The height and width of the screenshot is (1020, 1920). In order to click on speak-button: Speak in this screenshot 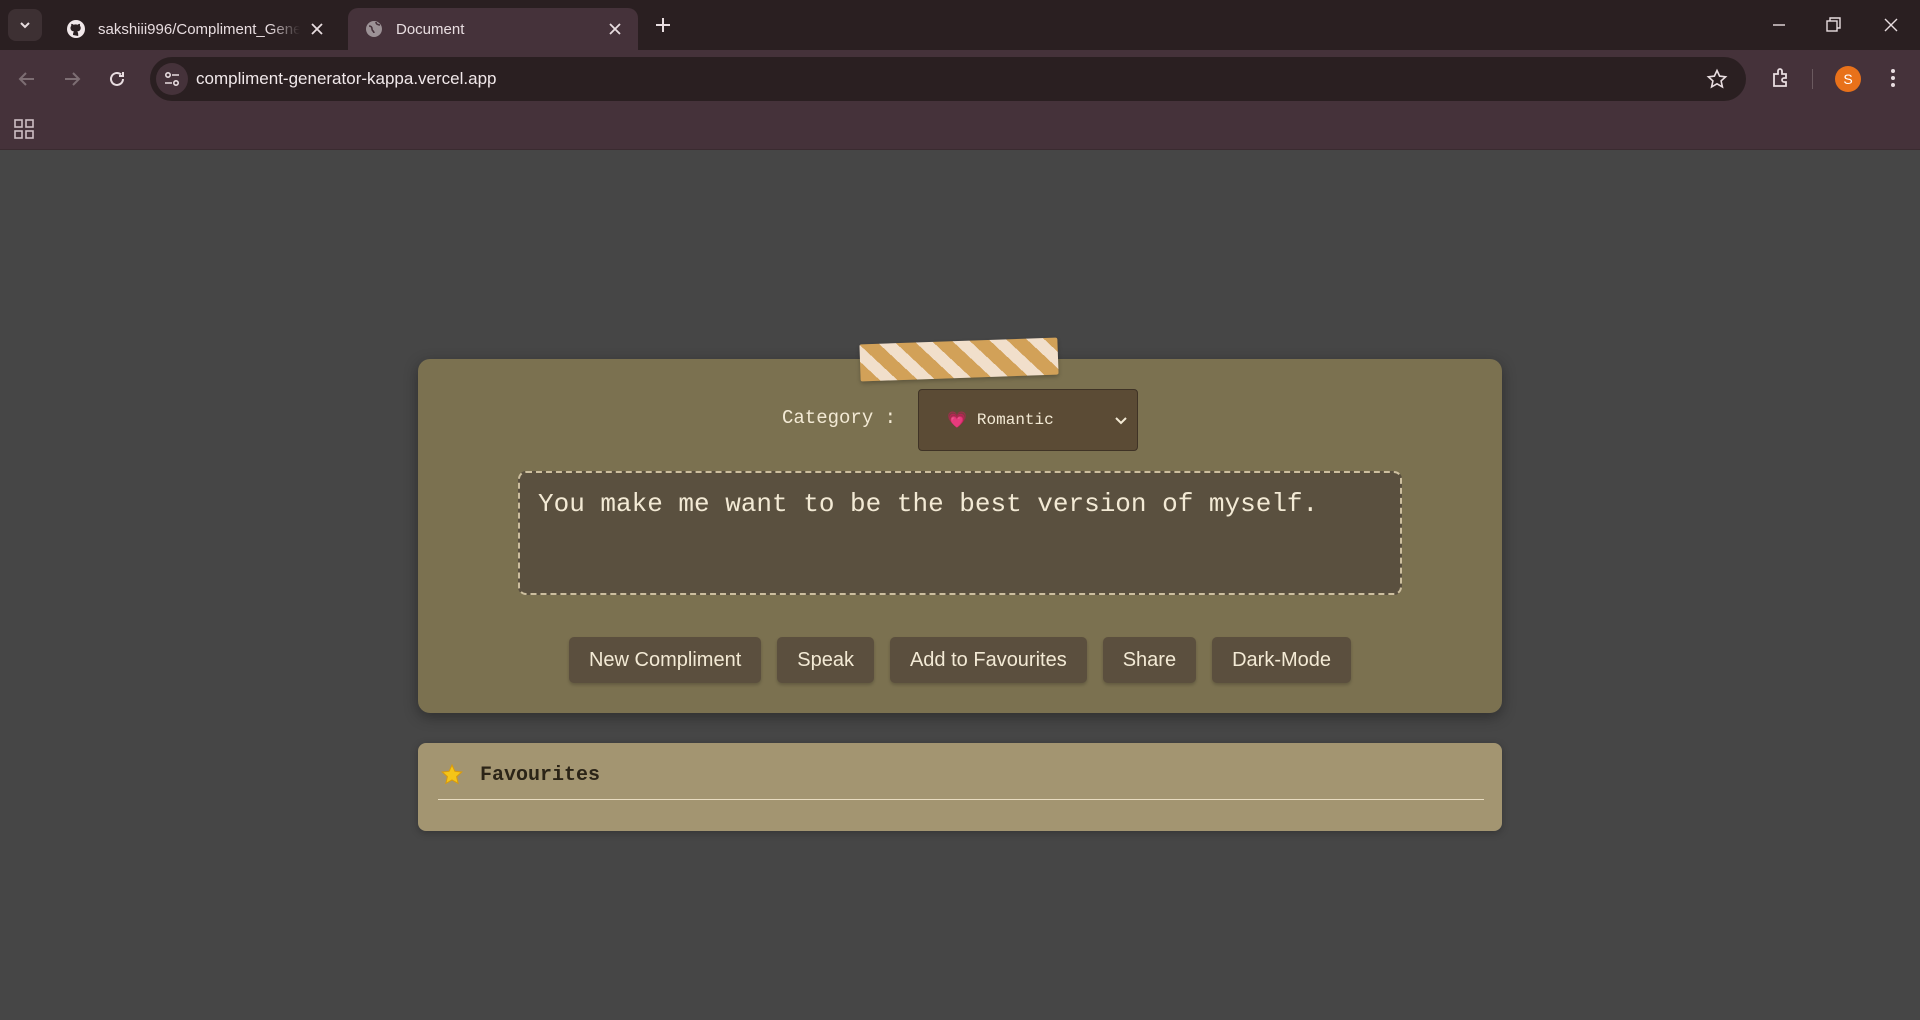, I will do `click(825, 660)`.